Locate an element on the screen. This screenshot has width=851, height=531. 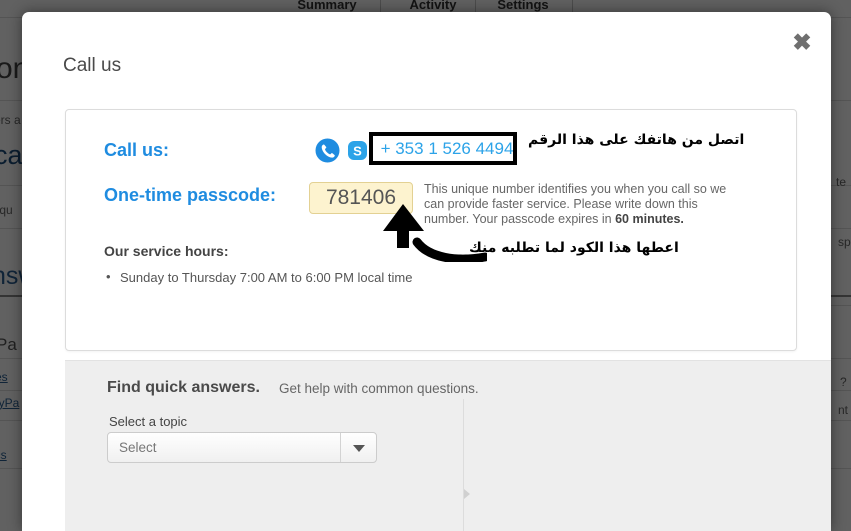
call-us-label: Call us: is located at coordinates (137, 150).